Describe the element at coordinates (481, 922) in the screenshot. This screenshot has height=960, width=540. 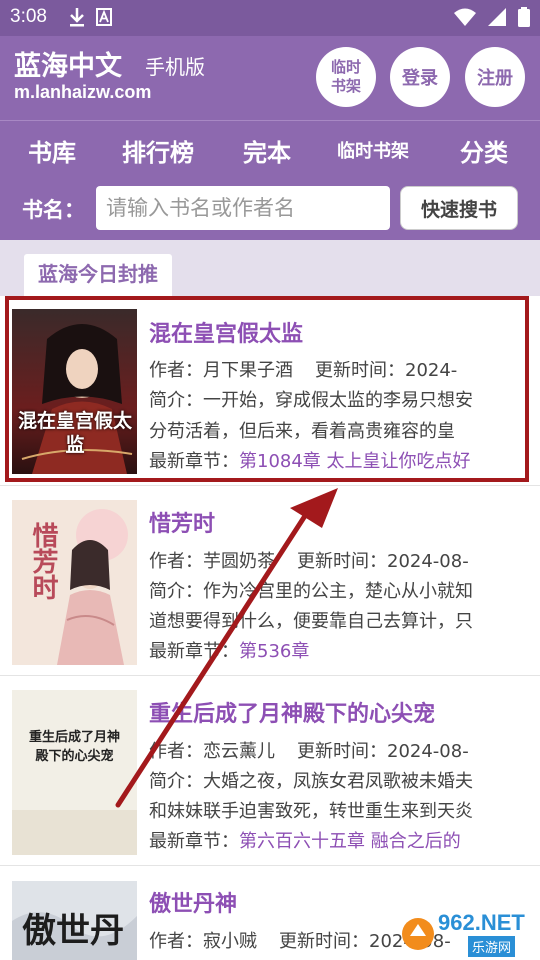
I see `watermark-brand: 962.NET` at that location.